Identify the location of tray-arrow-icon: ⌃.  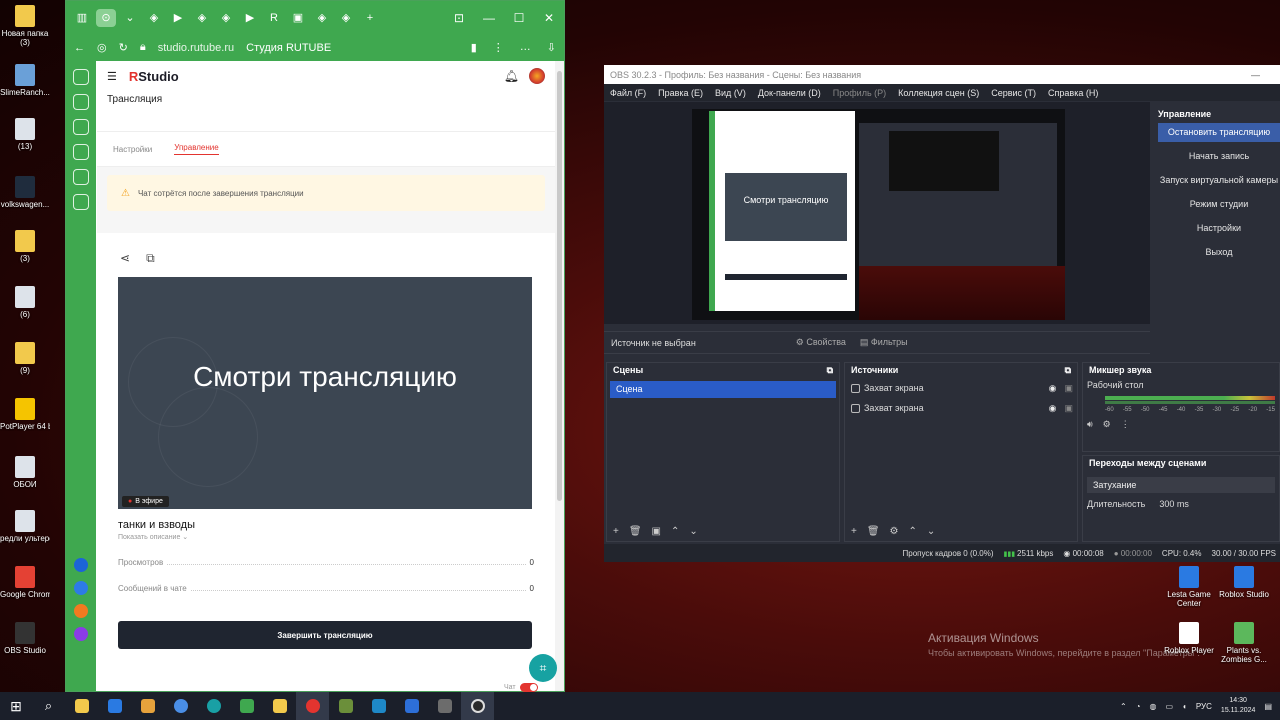
(1123, 706).